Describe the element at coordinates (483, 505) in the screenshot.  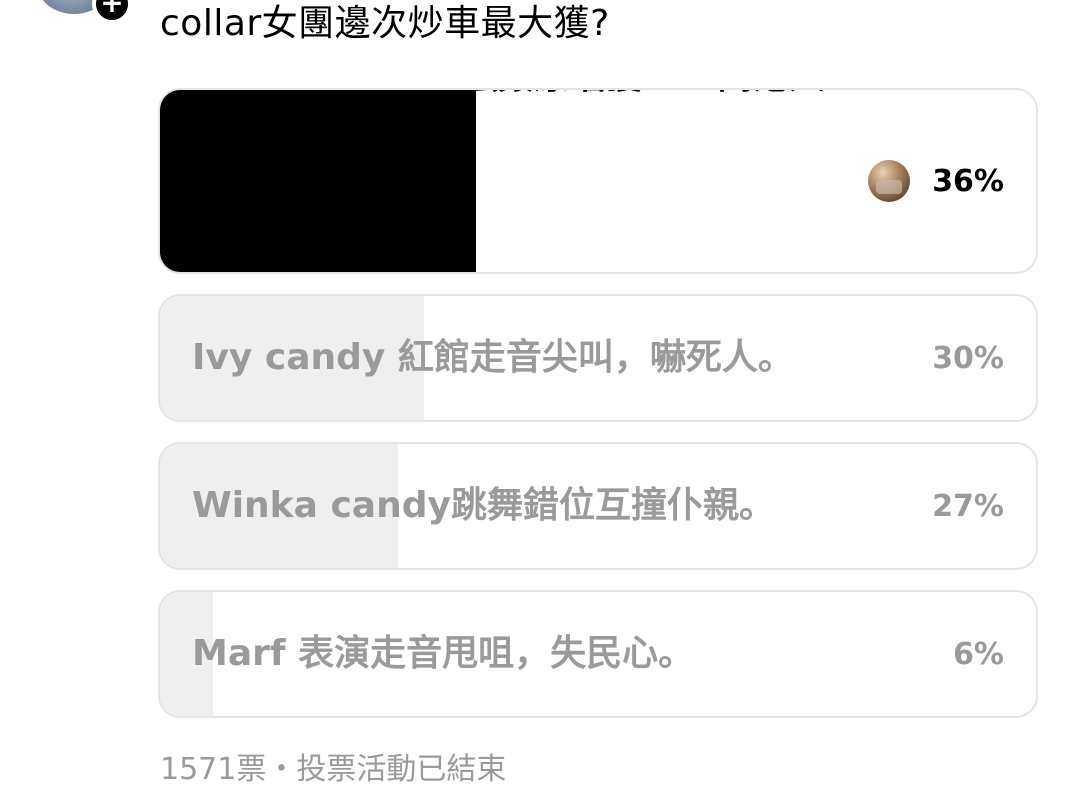
I see `poll-option-3-label: Winka candy跳舞錯位互撞仆親。` at that location.